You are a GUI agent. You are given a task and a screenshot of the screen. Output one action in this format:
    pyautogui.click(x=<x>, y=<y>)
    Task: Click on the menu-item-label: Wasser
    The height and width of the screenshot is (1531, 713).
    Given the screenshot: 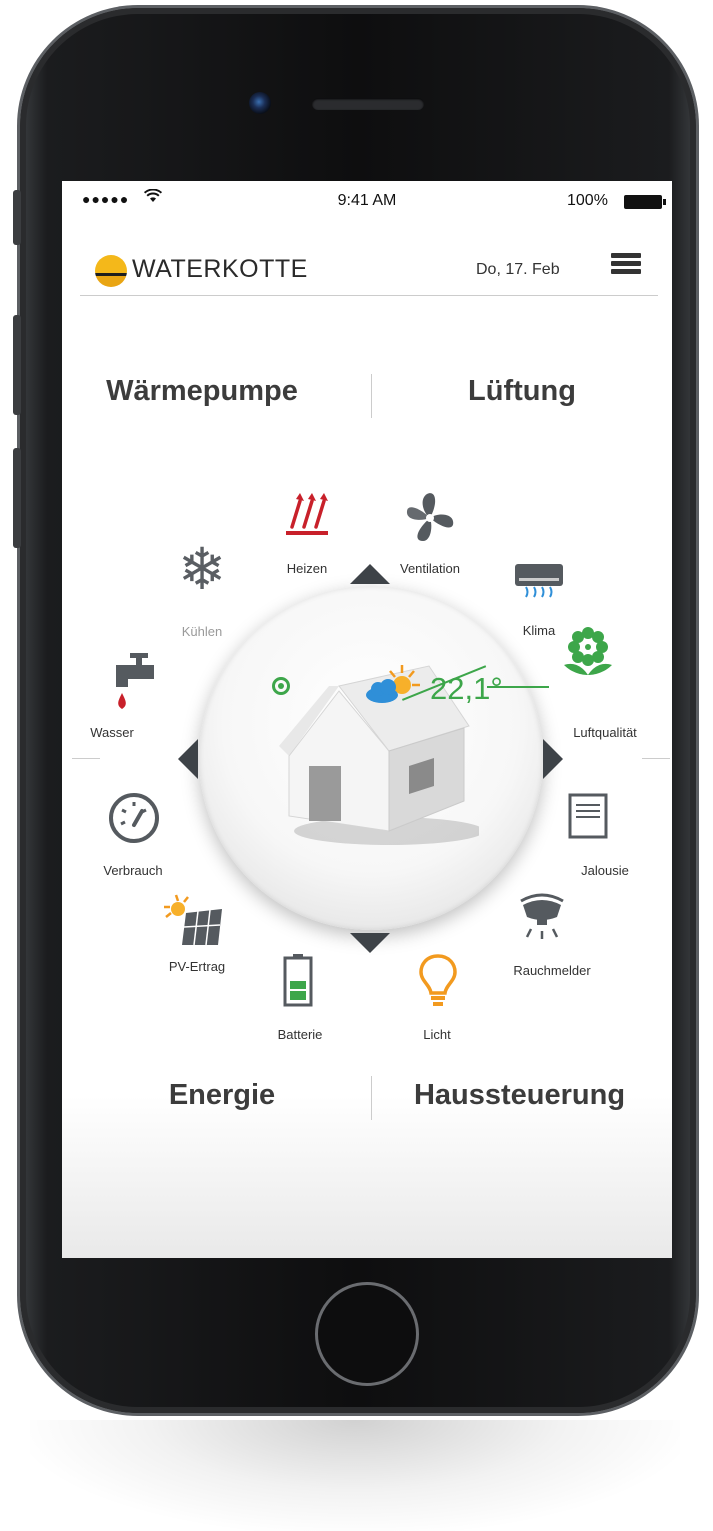 What is the action you would take?
    pyautogui.click(x=112, y=732)
    